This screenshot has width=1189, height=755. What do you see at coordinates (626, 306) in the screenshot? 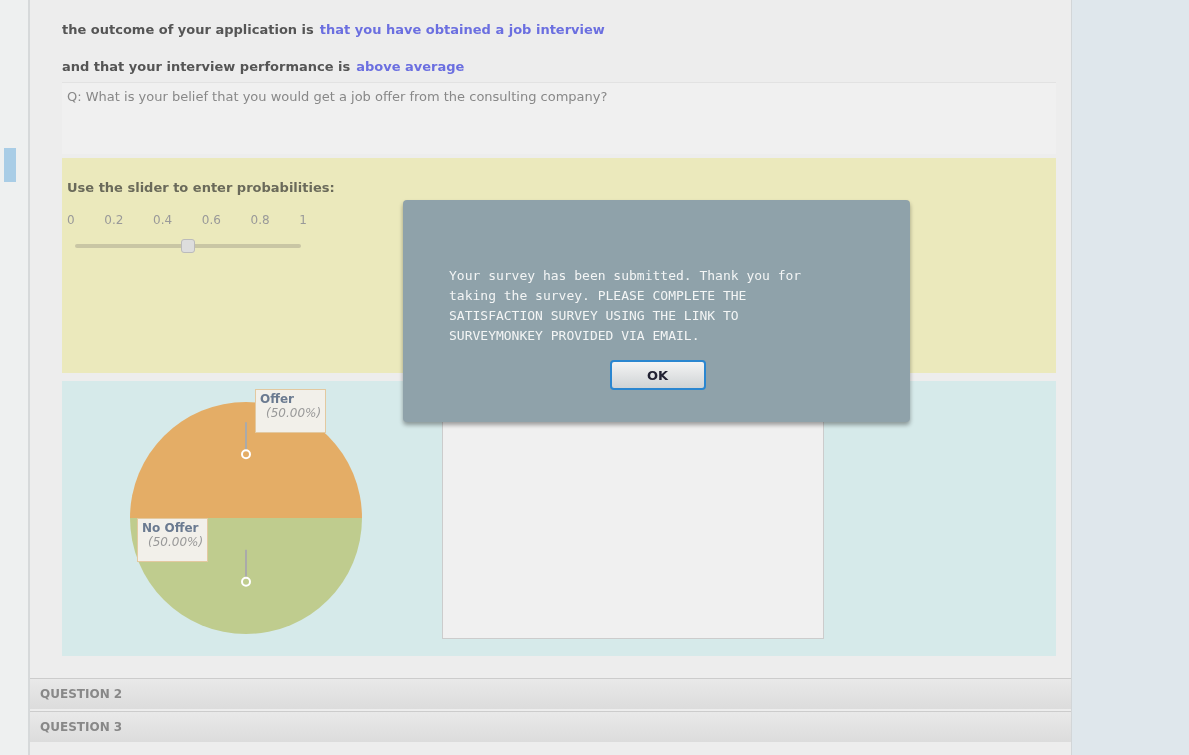
I see `dialog-message: Your survey has been submitted. Thank you for taking the survey. PLEASE COMPLETE THE SATISFACTION SURVEY USING THE LINK TO SURVEYMONKEY PROVIDED VIA EMAIL.` at bounding box center [626, 306].